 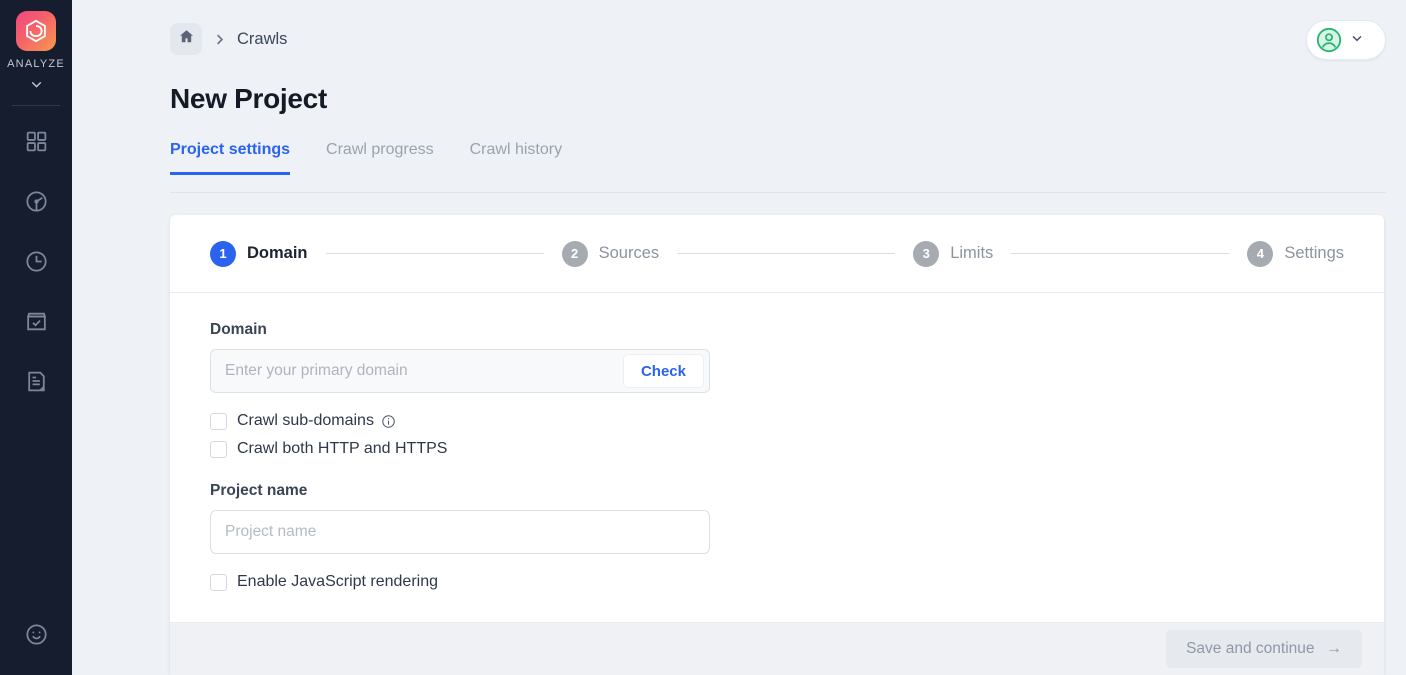 I want to click on crawl-http-https-row: Crawl both HTTP and HTTPS, so click(x=777, y=449).